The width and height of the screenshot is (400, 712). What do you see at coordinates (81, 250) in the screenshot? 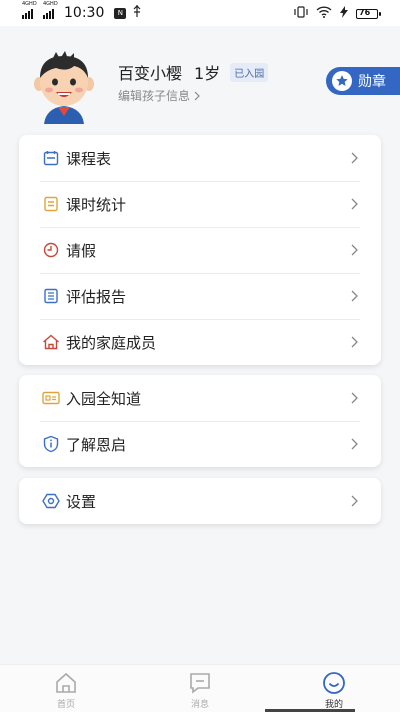
I see `menu-item-label: 请假` at bounding box center [81, 250].